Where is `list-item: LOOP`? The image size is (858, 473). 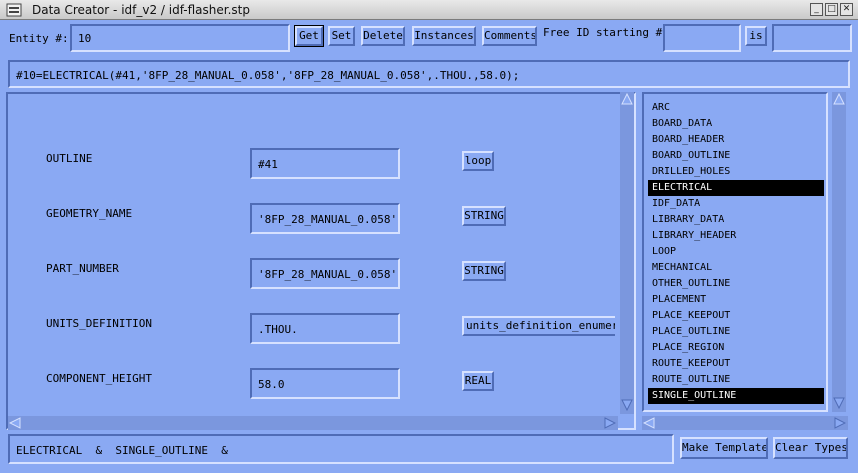
list-item: LOOP is located at coordinates (736, 252).